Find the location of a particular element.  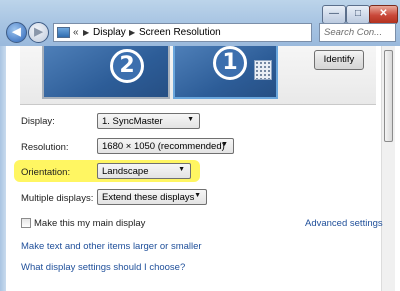

breadcrumb-overflow: « is located at coordinates (76, 32).